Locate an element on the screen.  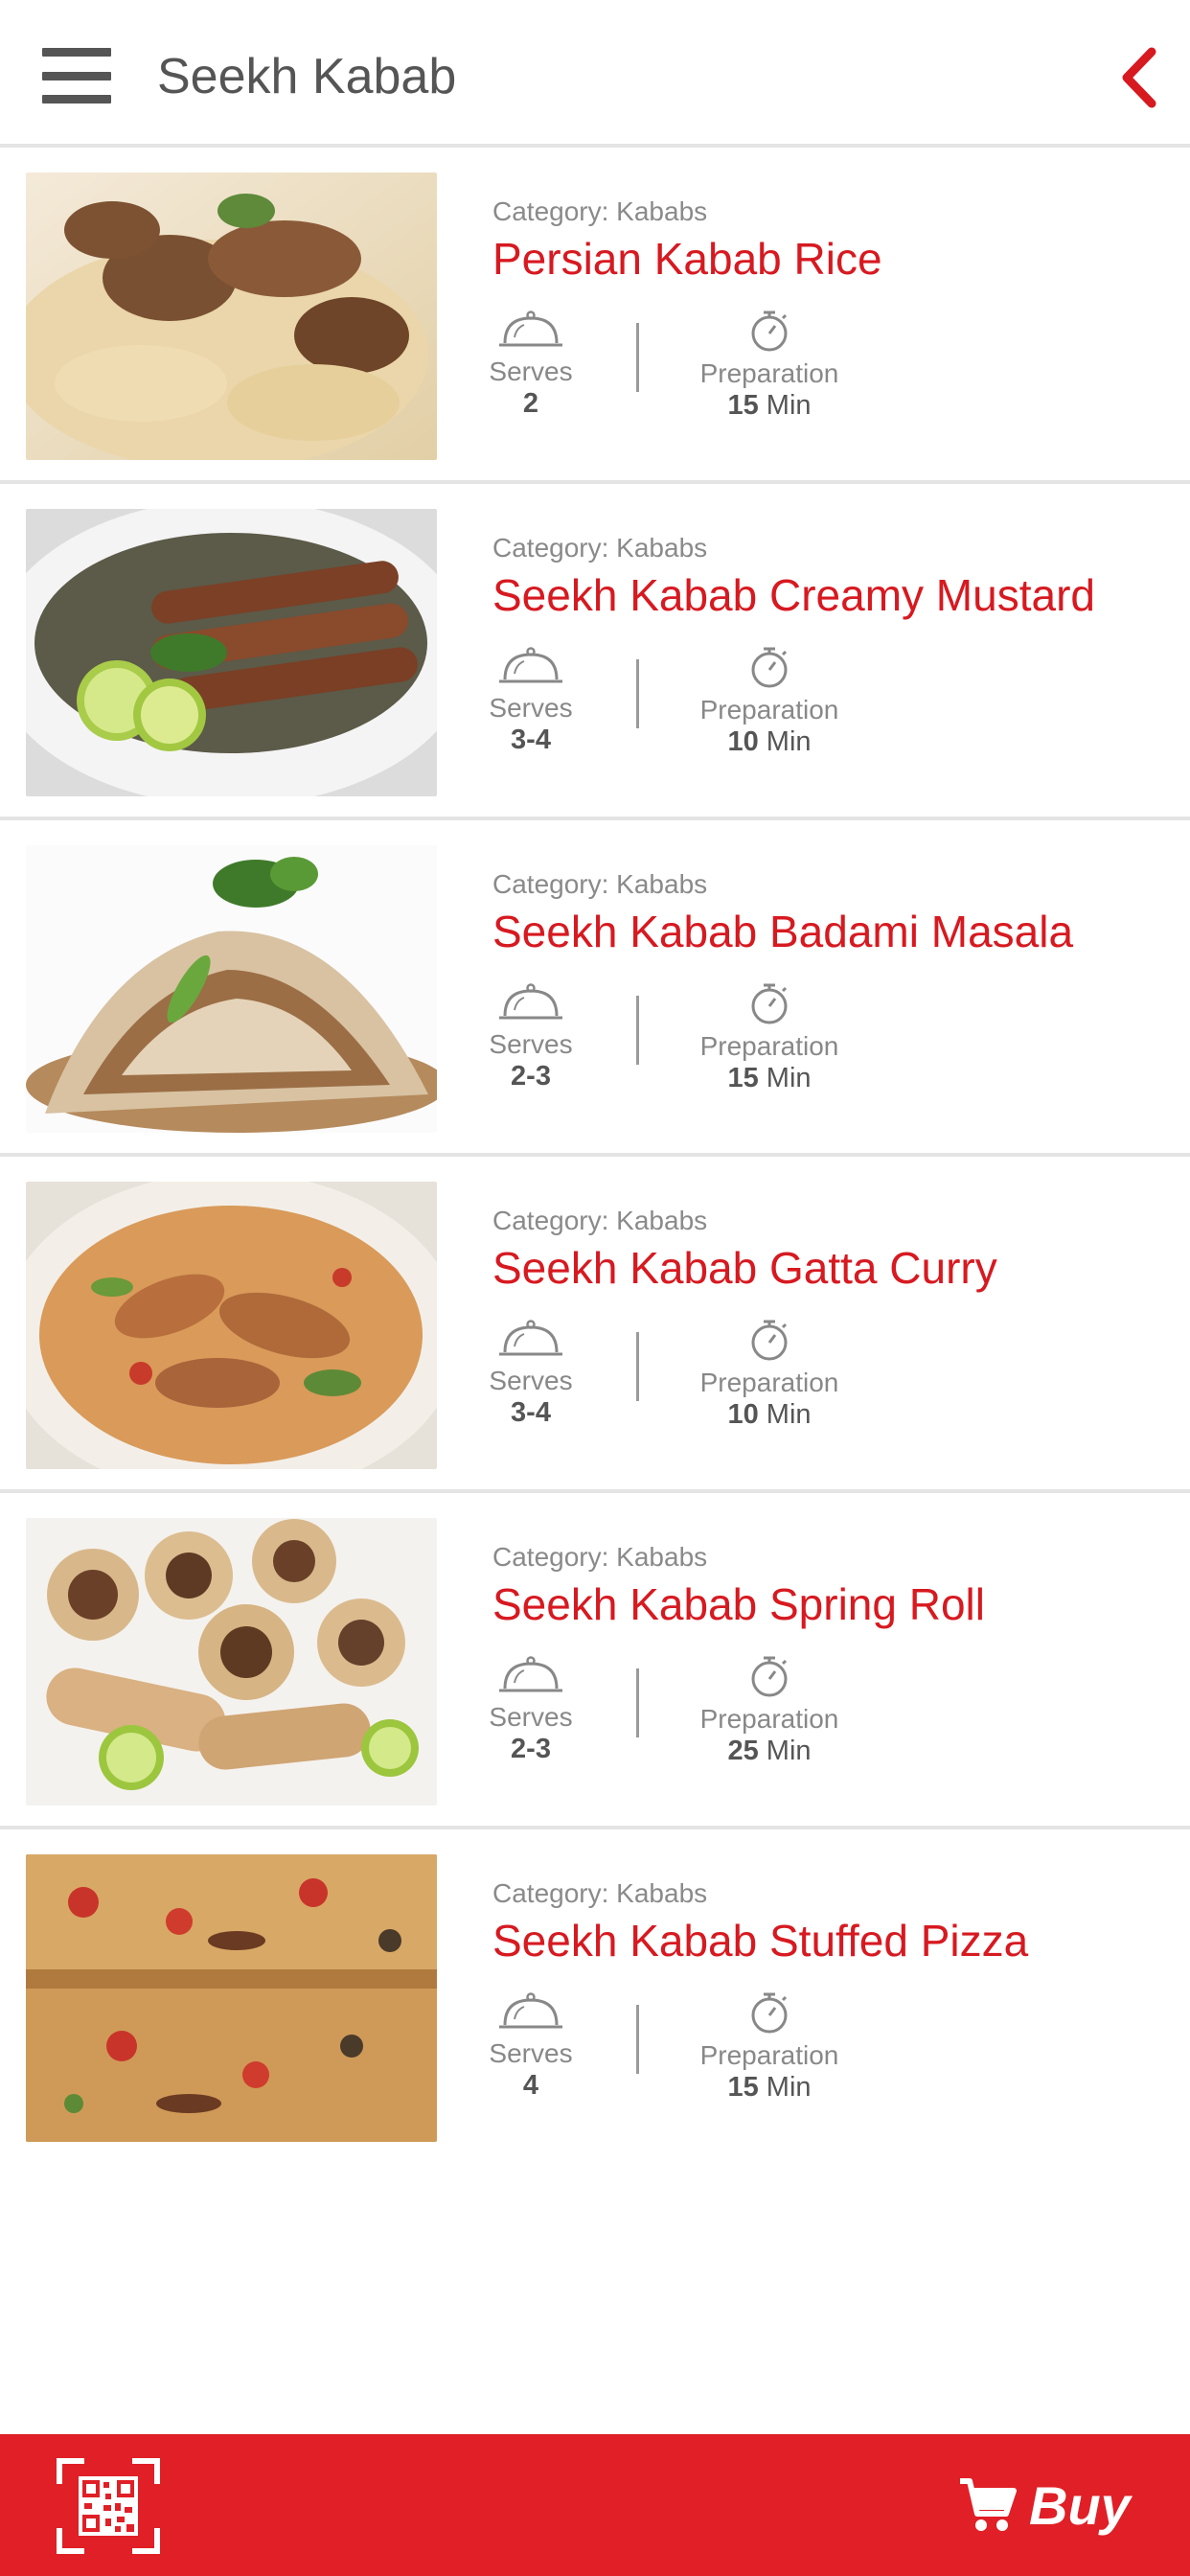
preparation-info: Preparation 25 Min is located at coordinates (769, 1710).